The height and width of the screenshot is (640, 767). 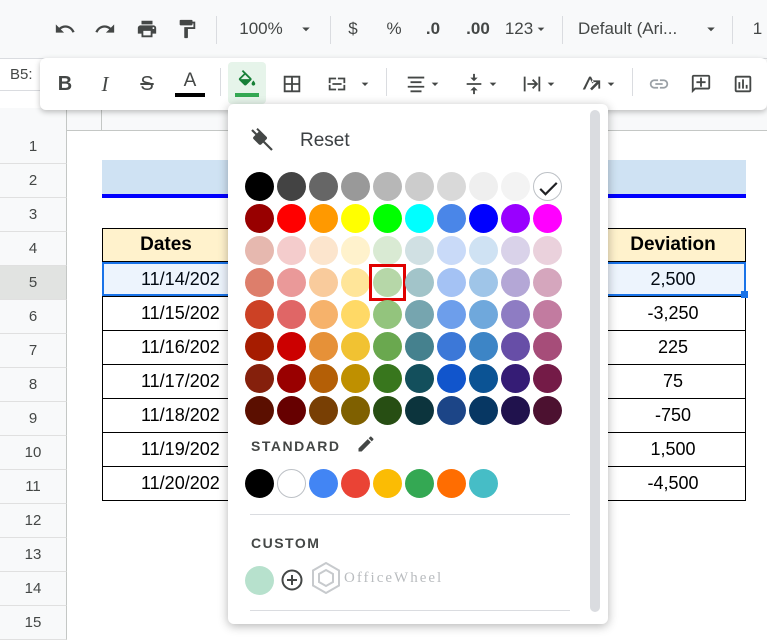 I want to click on date-cell: 11/20/202, so click(x=166, y=483).